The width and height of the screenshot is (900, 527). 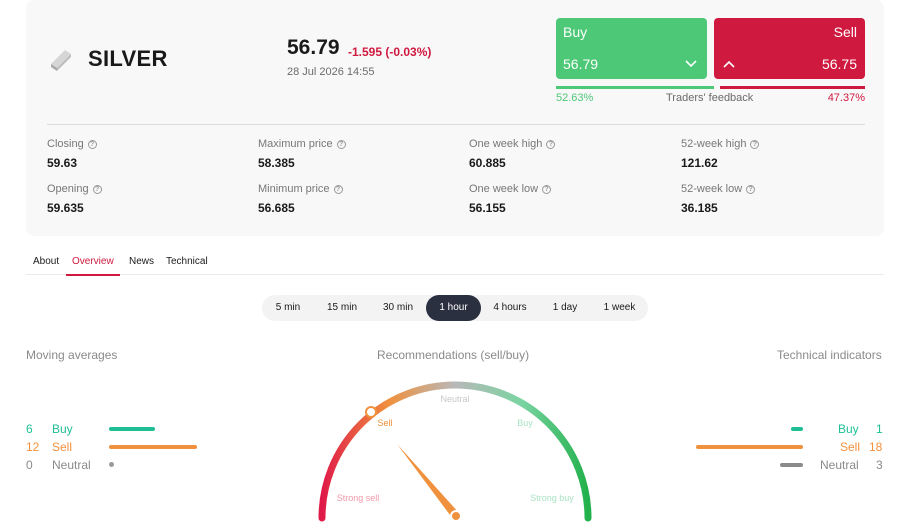 What do you see at coordinates (575, 32) in the screenshot?
I see `buy-button-label: Buy` at bounding box center [575, 32].